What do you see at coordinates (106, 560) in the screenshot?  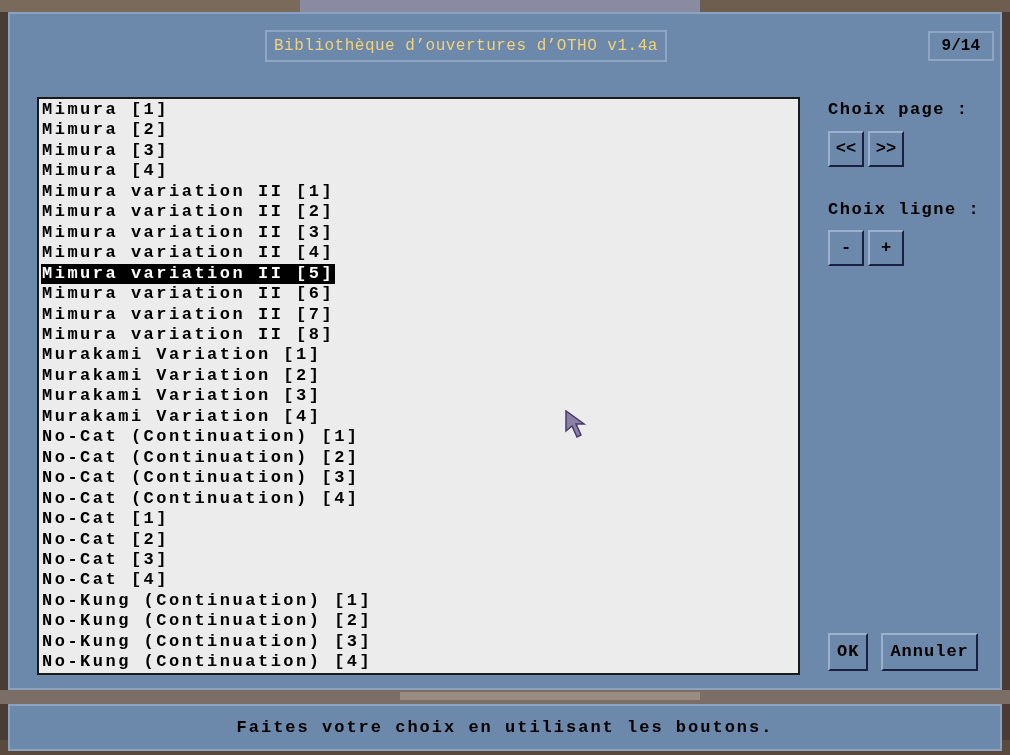 I see `list-item: No-Cat [3]` at bounding box center [106, 560].